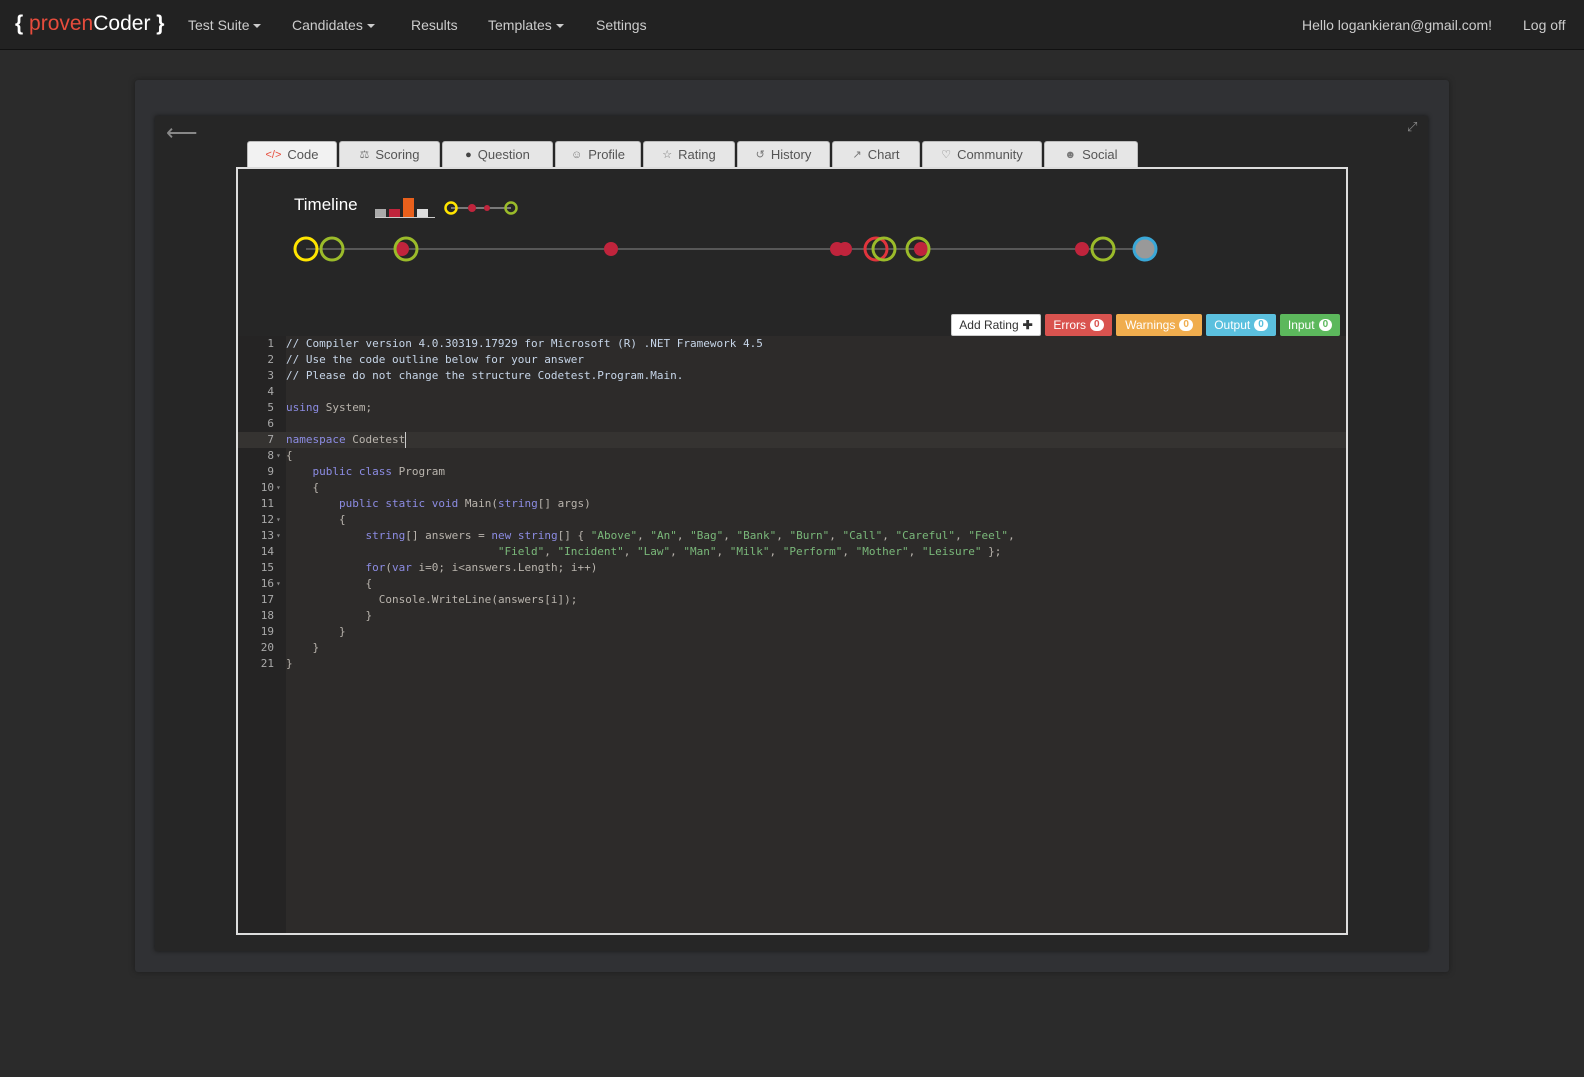  I want to click on code-line: 9 public class Program, so click(792, 472).